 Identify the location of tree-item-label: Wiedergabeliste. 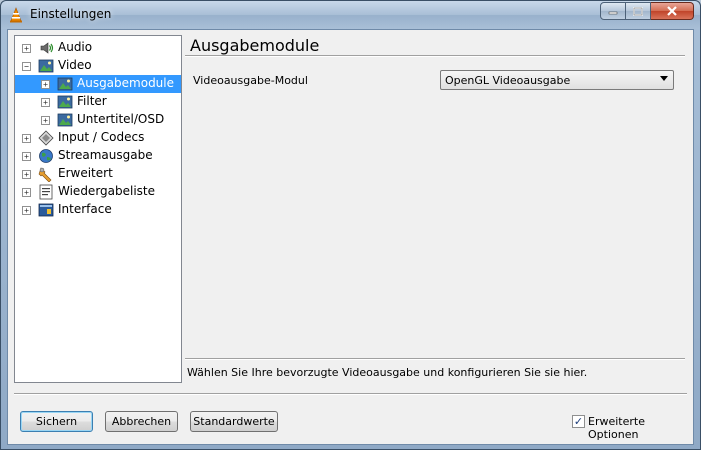
(107, 191).